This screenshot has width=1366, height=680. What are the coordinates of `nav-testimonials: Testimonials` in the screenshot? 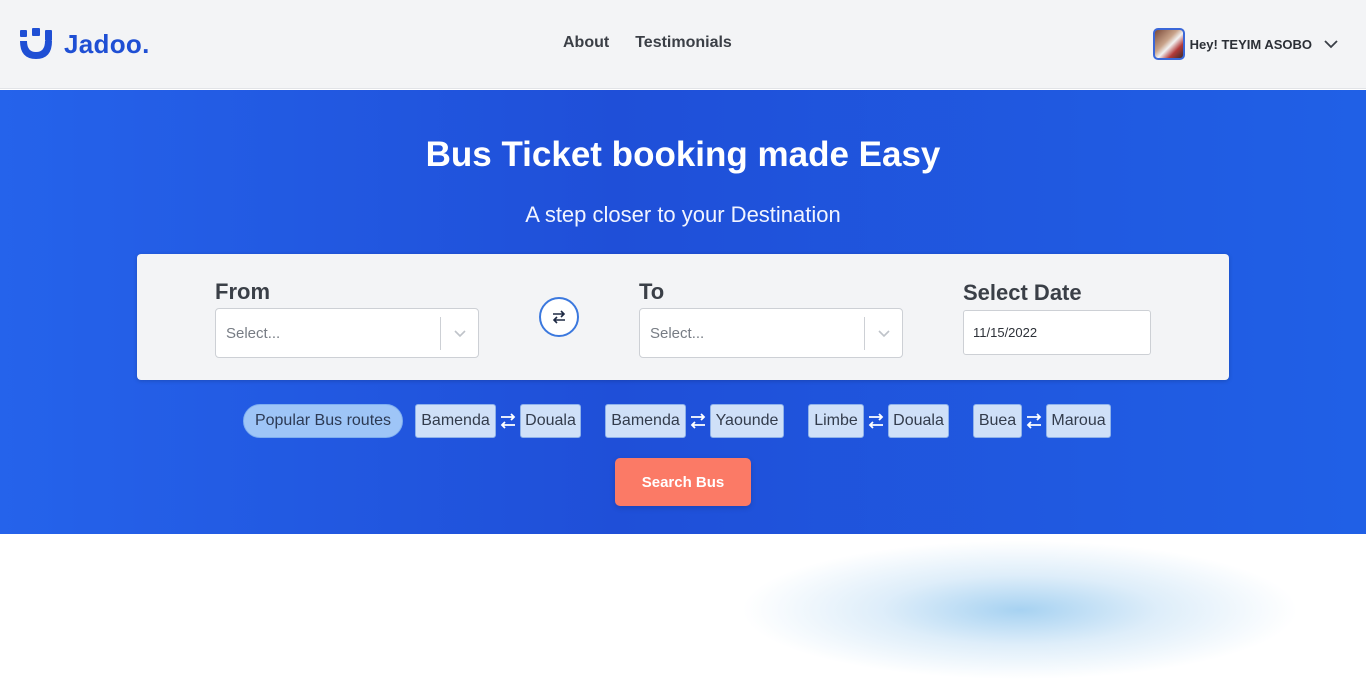 It's located at (683, 43).